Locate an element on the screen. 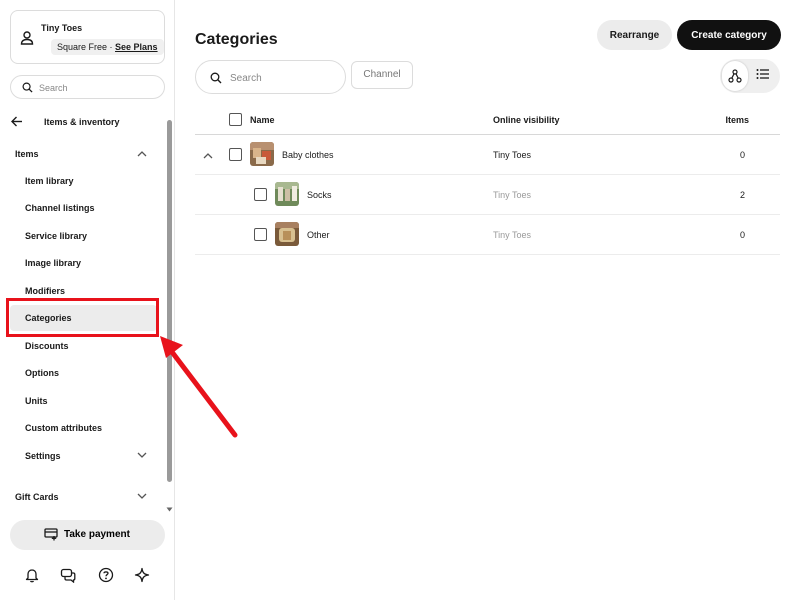 The width and height of the screenshot is (800, 600). select-all-checkbox is located at coordinates (235, 119).